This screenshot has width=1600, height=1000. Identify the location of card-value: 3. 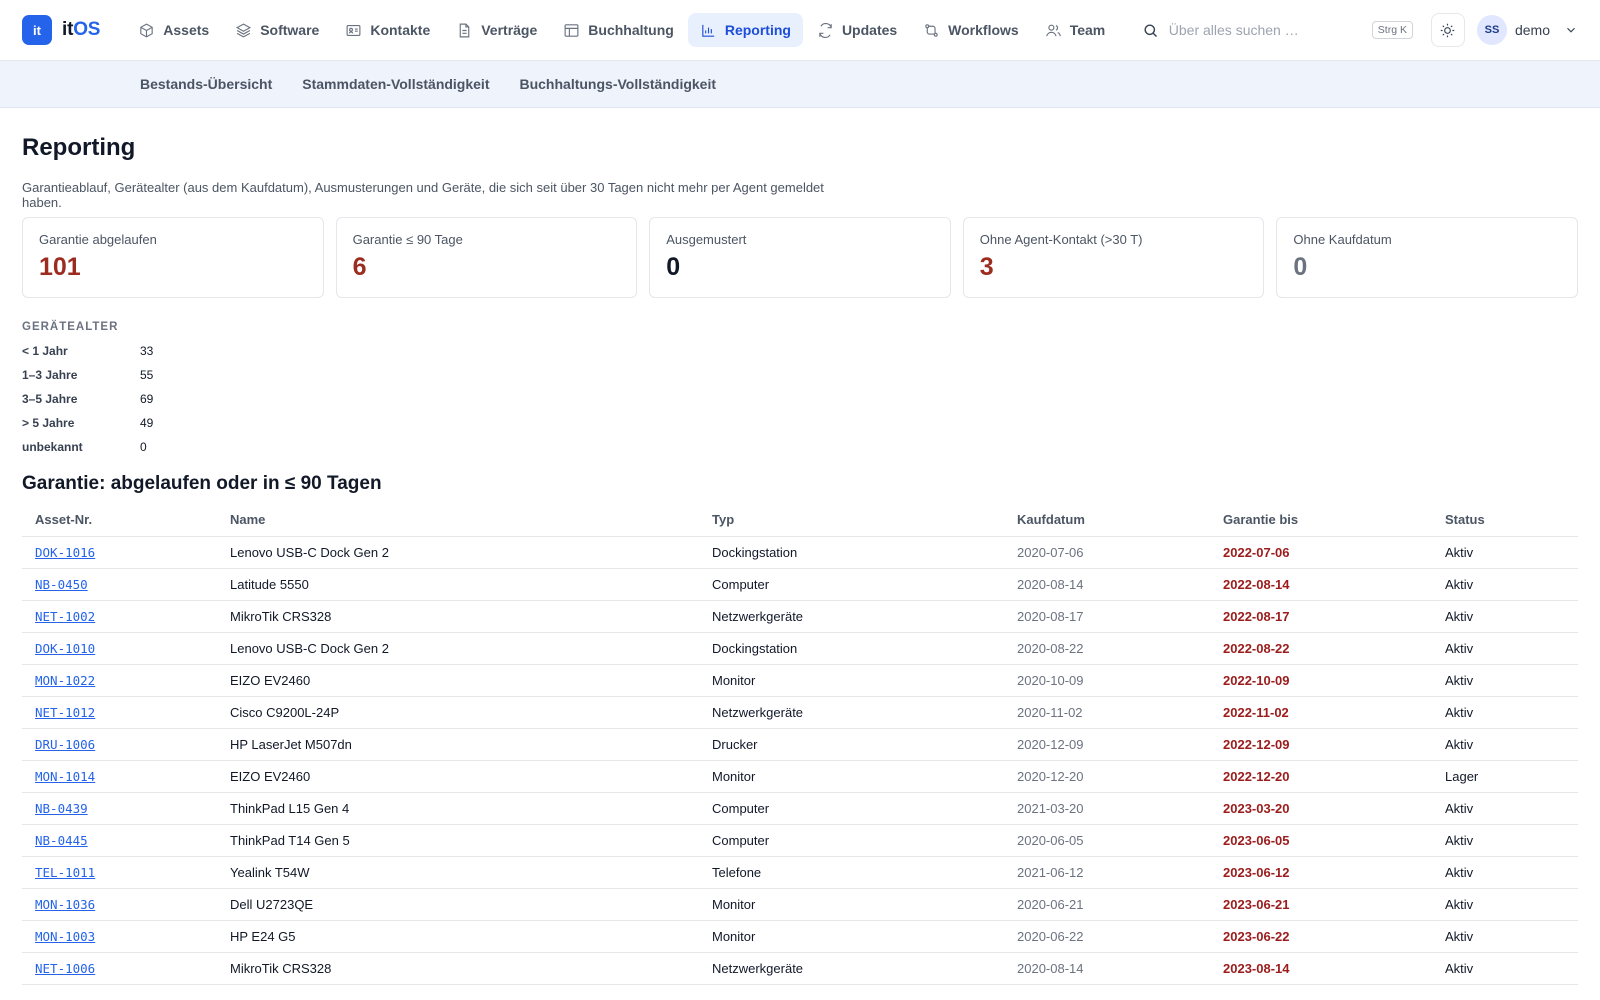
(986, 267).